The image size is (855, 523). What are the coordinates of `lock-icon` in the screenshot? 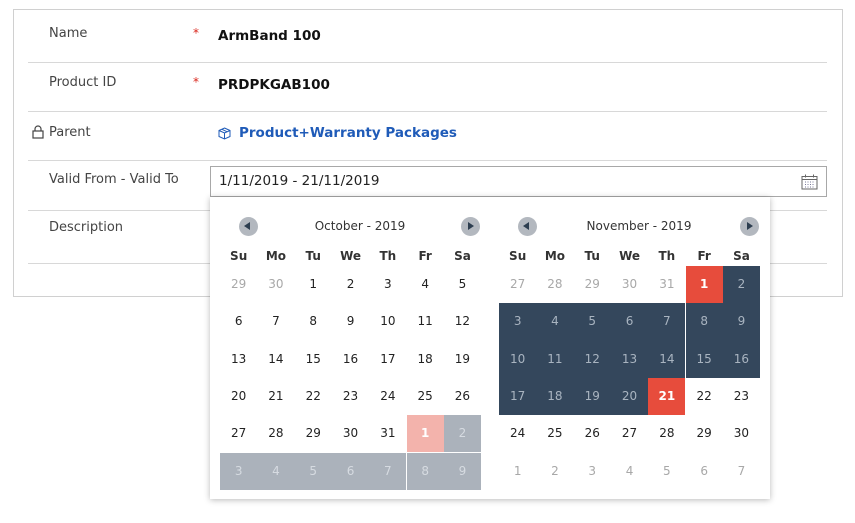 It's located at (38, 132).